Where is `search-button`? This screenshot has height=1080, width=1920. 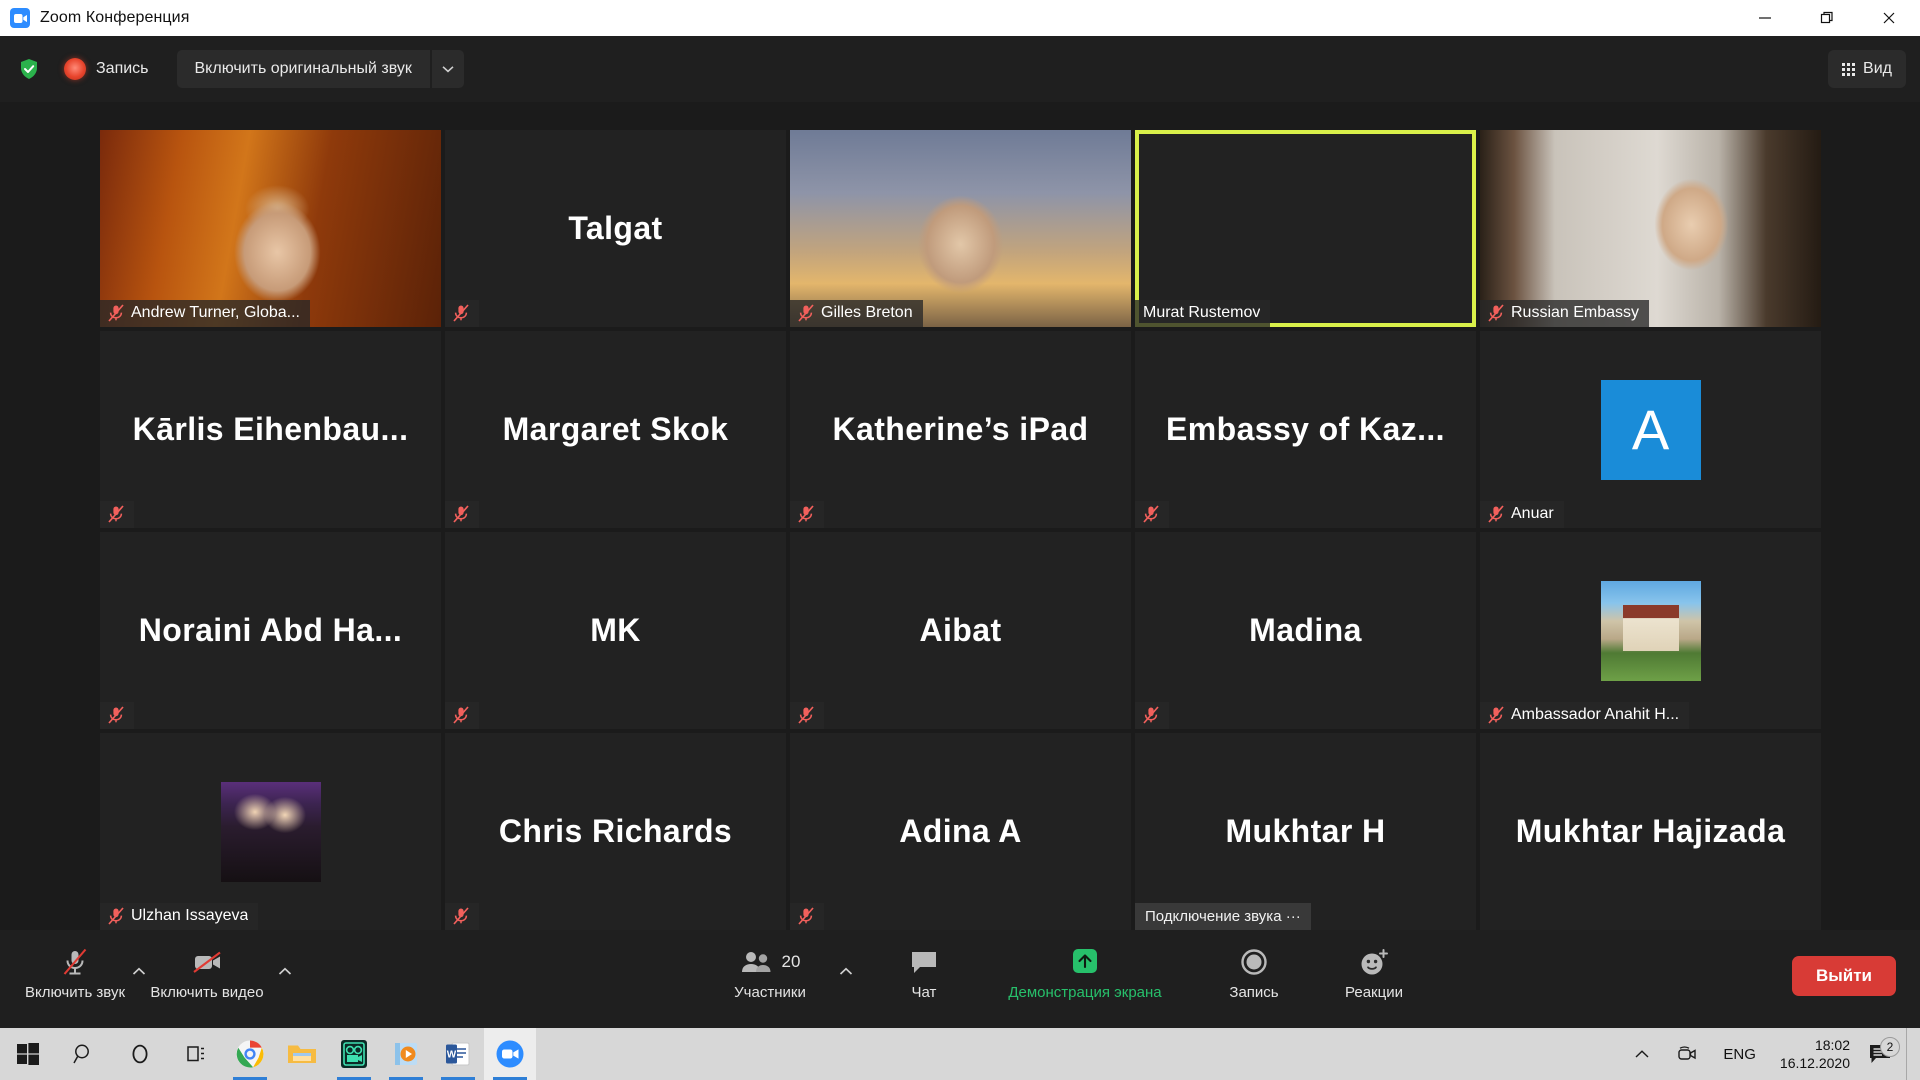 search-button is located at coordinates (84, 1054).